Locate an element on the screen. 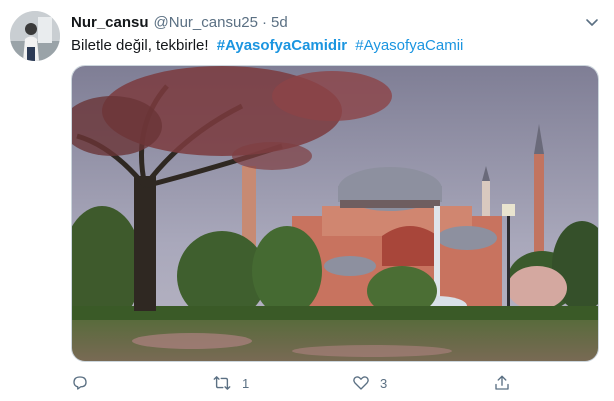 The width and height of the screenshot is (614, 401). tweet-header: Nur_cansu @Nur_cansu25 · 5d is located at coordinates (179, 22).